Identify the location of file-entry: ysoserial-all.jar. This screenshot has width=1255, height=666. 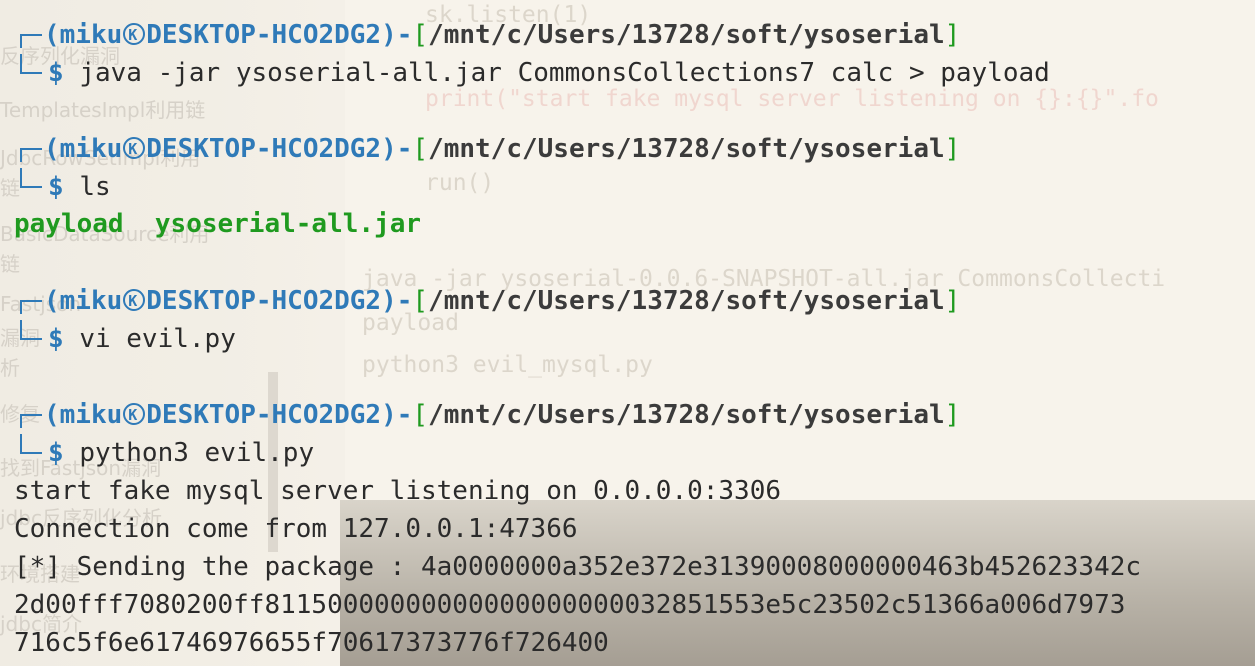
(287, 224).